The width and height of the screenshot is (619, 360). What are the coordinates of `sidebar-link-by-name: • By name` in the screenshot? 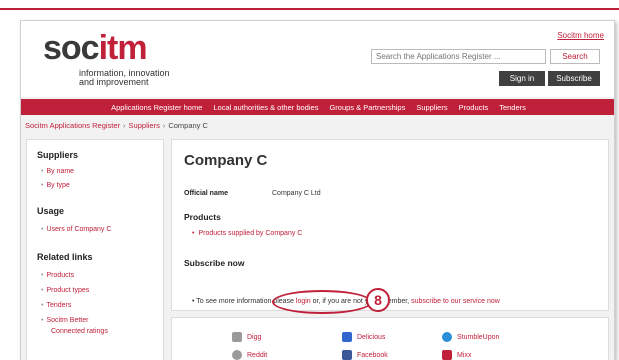 It's located at (57, 171).